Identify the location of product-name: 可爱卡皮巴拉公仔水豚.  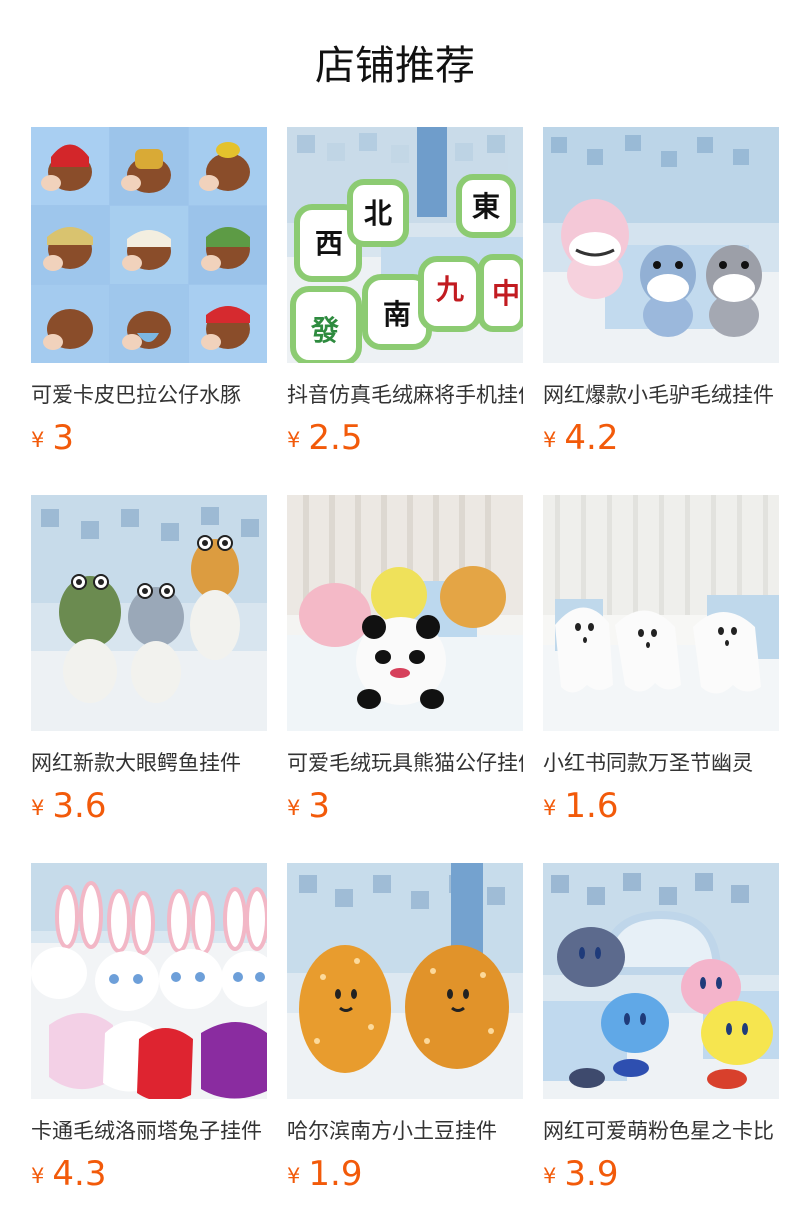
(149, 395).